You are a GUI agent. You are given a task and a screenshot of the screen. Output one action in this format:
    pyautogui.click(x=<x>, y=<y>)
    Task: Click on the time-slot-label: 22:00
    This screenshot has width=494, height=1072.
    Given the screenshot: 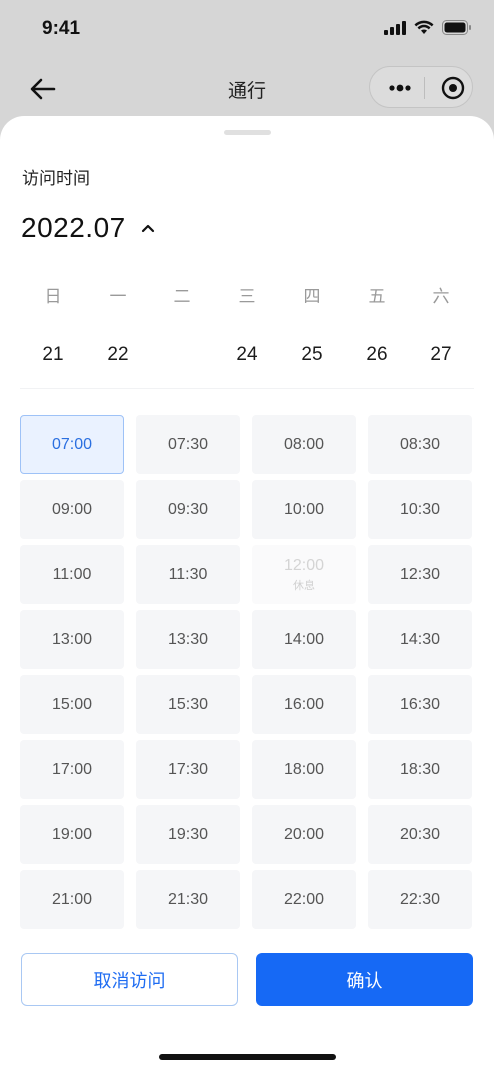 What is the action you would take?
    pyautogui.click(x=304, y=899)
    